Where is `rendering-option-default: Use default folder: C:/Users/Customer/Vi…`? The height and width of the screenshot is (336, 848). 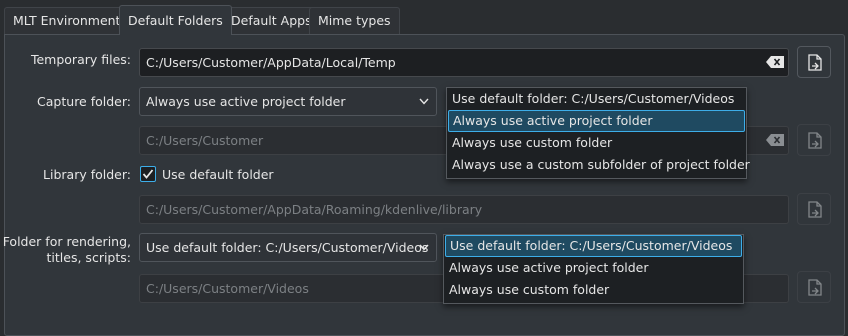
rendering-option-default: Use default folder: C:/Users/Customer/Vi… is located at coordinates (593, 246).